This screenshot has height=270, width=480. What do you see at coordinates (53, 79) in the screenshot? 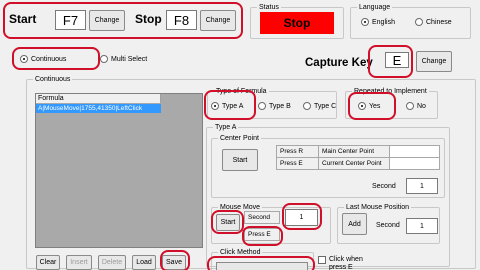
I see `continuous-legend: Continuous` at bounding box center [53, 79].